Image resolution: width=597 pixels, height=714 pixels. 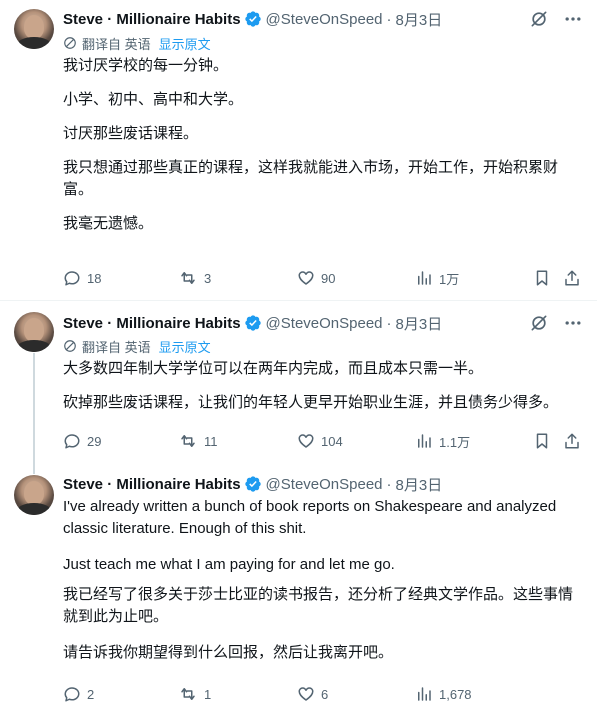 I want to click on tweet-paragraph: 我只想通过那些真正的课程，这样我就能进入市场，开始工作，开始积累财富。, so click(x=311, y=178).